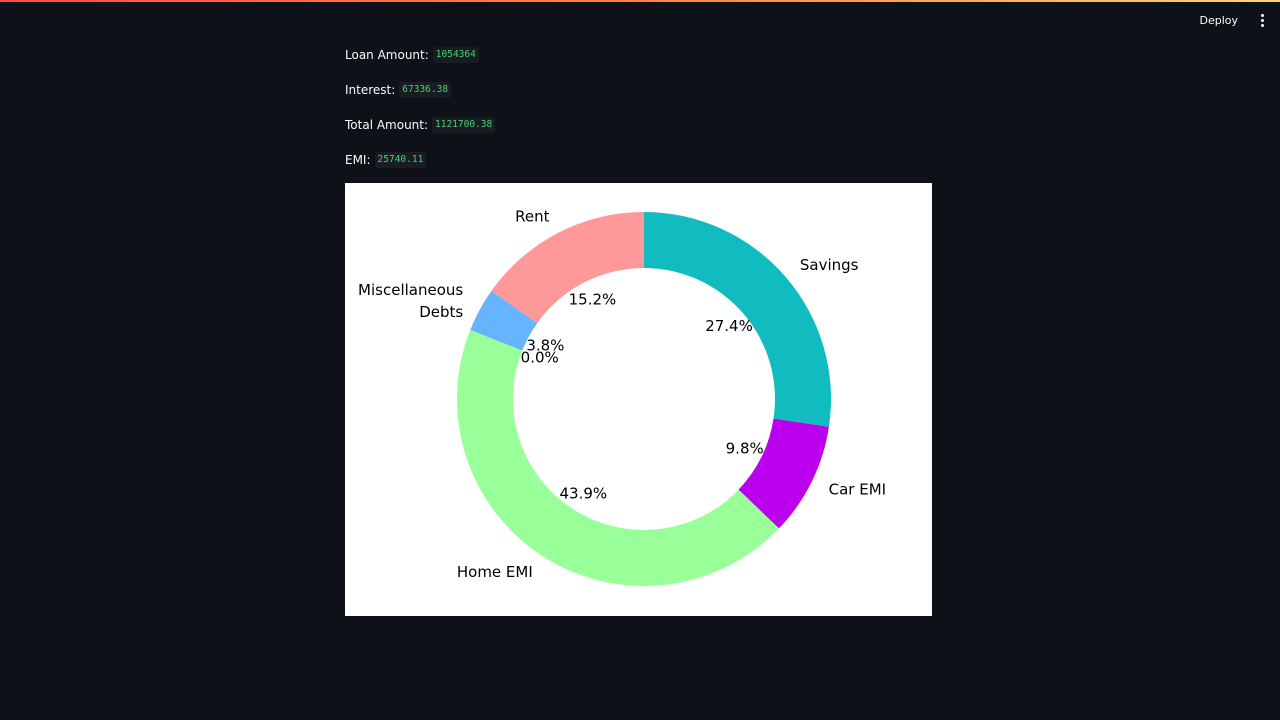 The width and height of the screenshot is (1280, 720). Describe the element at coordinates (1218, 20) in the screenshot. I see `deploy-button: Deploy` at that location.